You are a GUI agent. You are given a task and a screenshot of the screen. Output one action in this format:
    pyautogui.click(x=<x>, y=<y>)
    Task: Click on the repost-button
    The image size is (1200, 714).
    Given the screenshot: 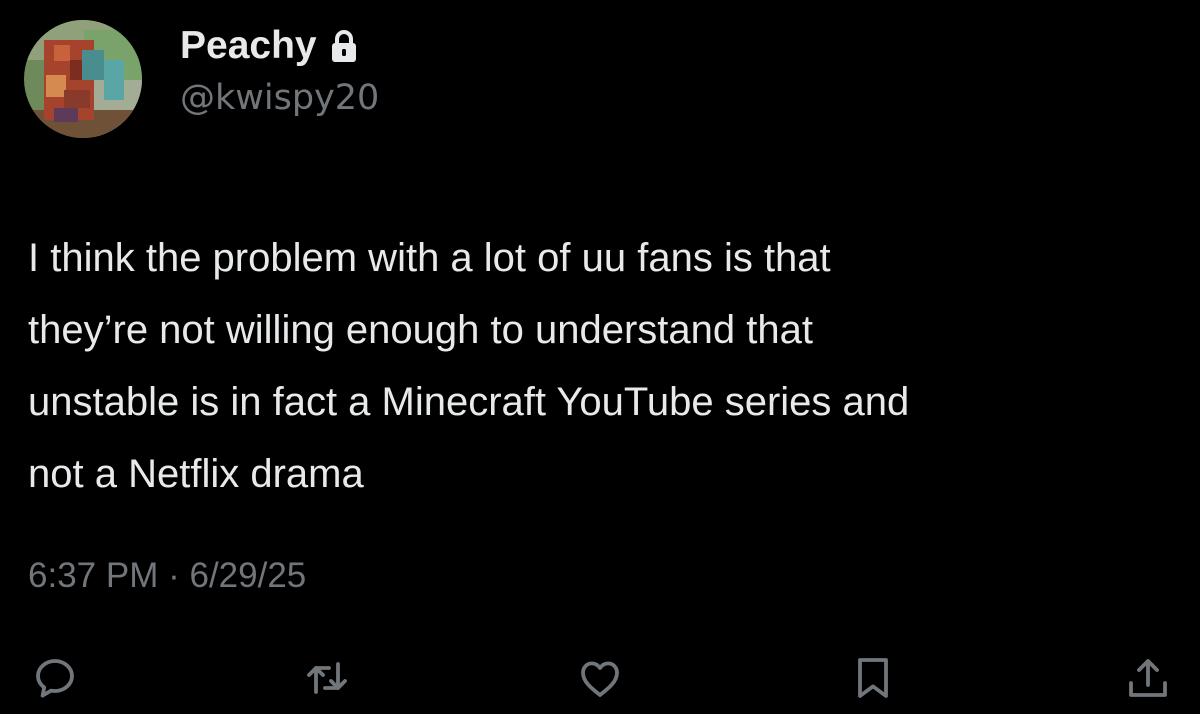 What is the action you would take?
    pyautogui.click(x=327, y=678)
    